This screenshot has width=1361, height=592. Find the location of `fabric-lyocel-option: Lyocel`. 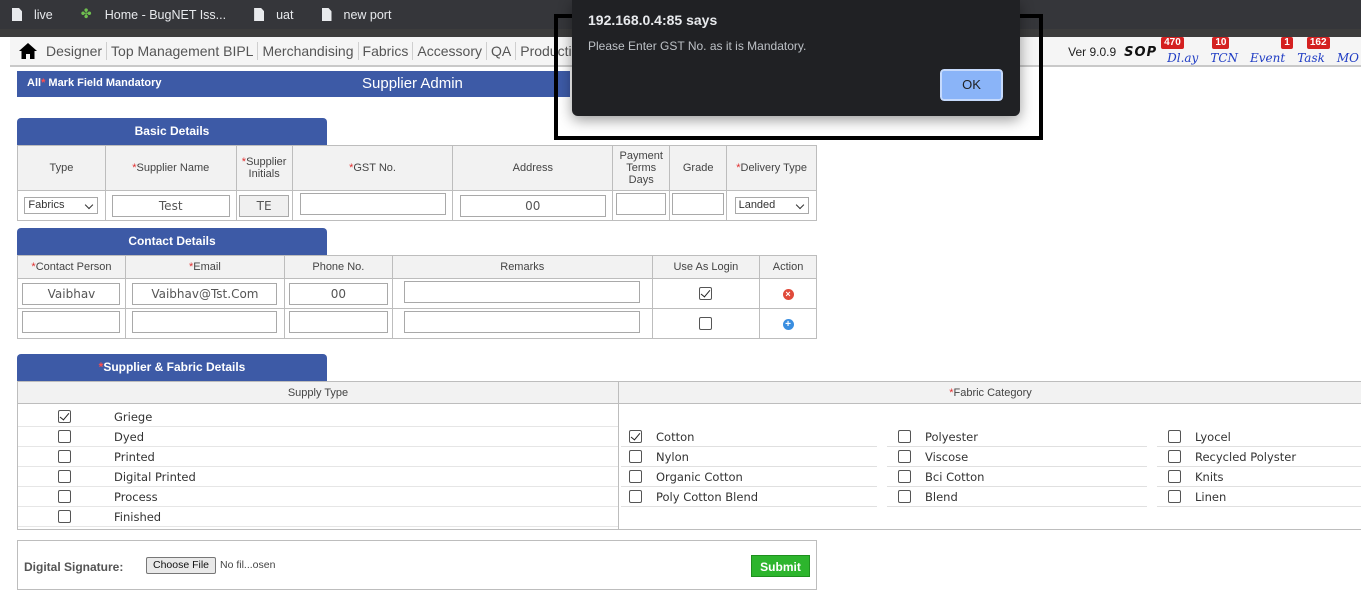

fabric-lyocel-option: Lyocel is located at coordinates (1263, 437).